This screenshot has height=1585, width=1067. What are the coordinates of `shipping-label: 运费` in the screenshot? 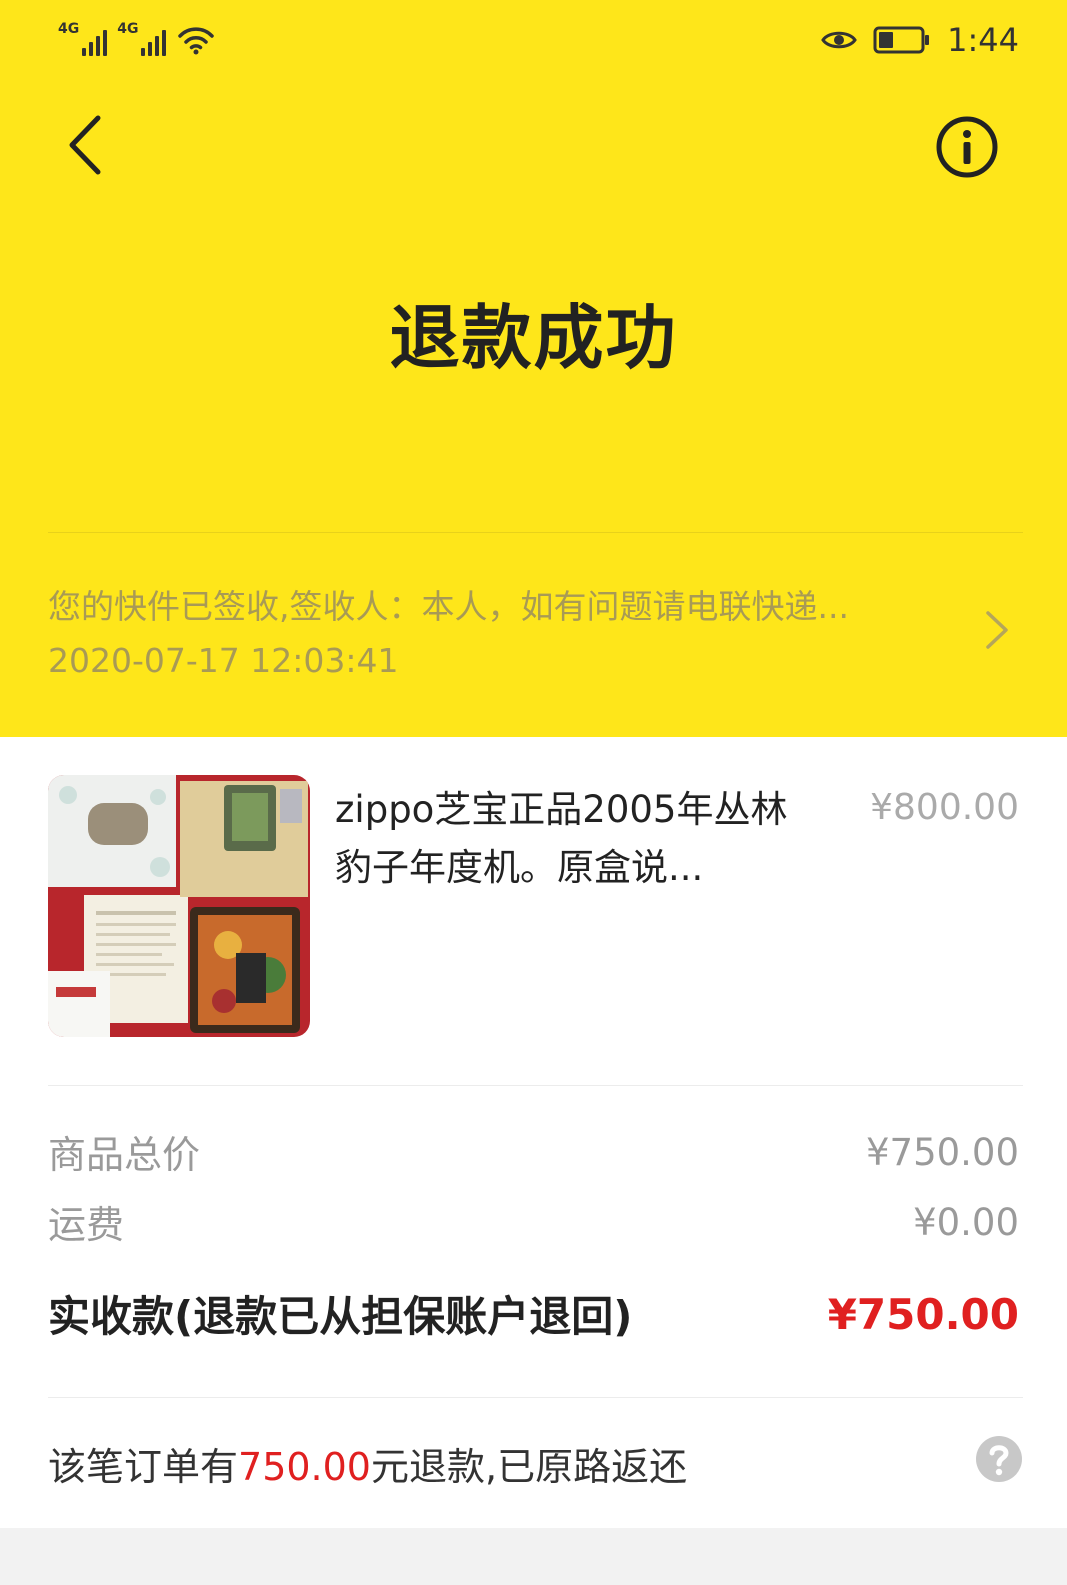 It's located at (86, 1225).